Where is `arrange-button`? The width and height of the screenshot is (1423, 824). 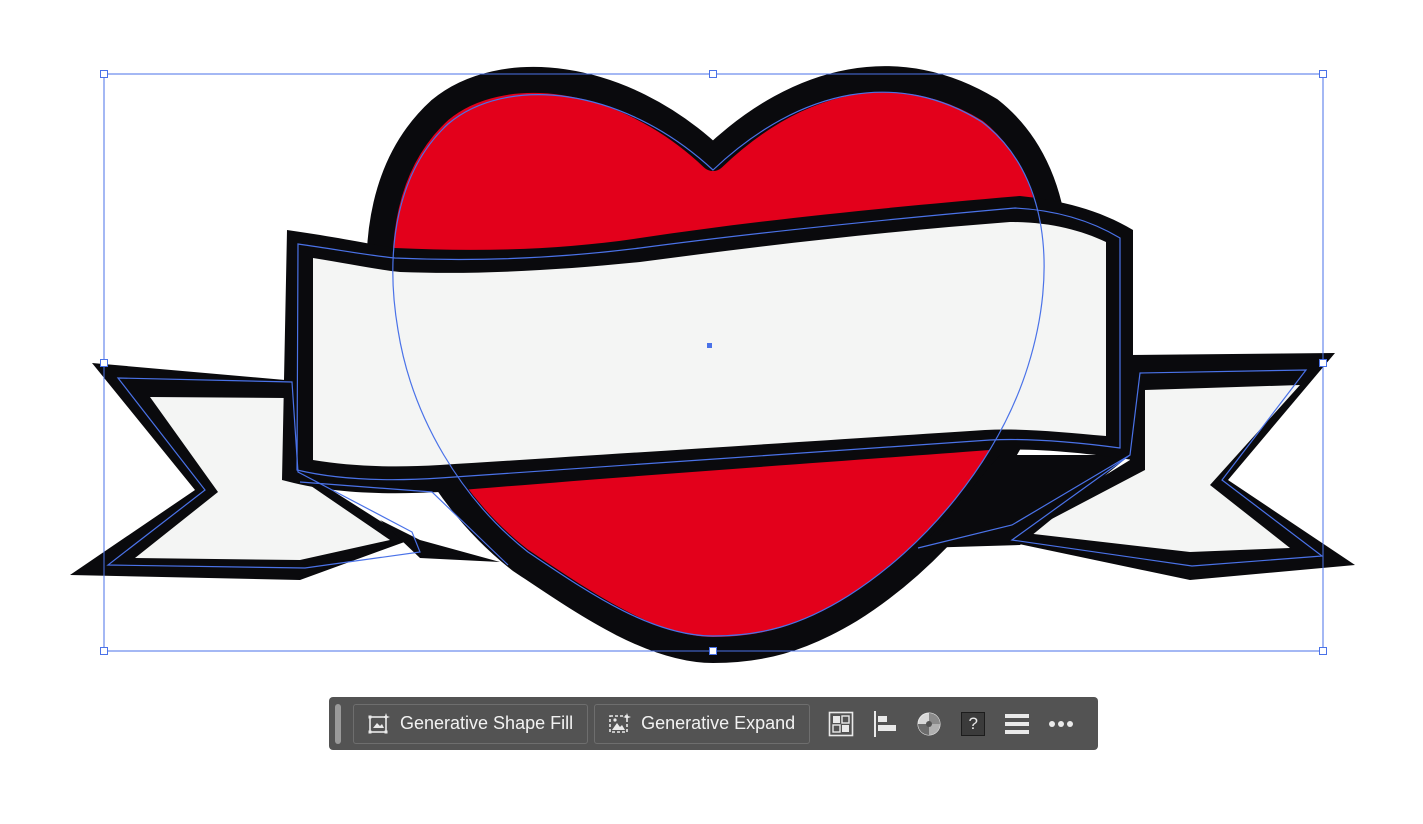 arrange-button is located at coordinates (841, 724).